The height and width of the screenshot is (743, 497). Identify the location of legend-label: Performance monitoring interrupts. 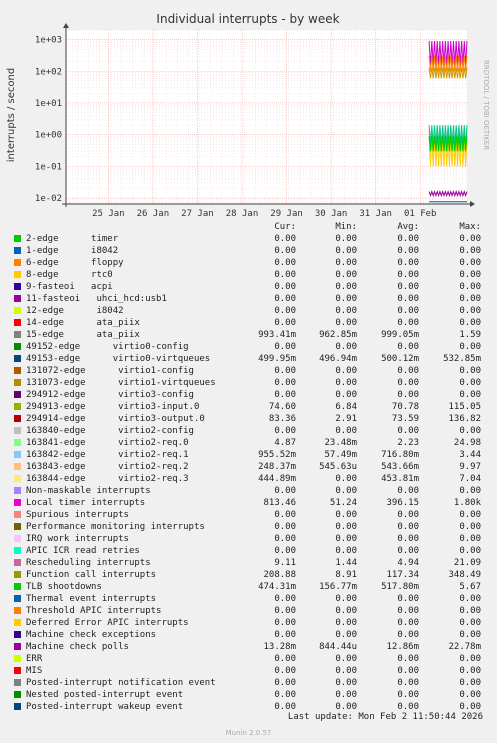
(115, 527).